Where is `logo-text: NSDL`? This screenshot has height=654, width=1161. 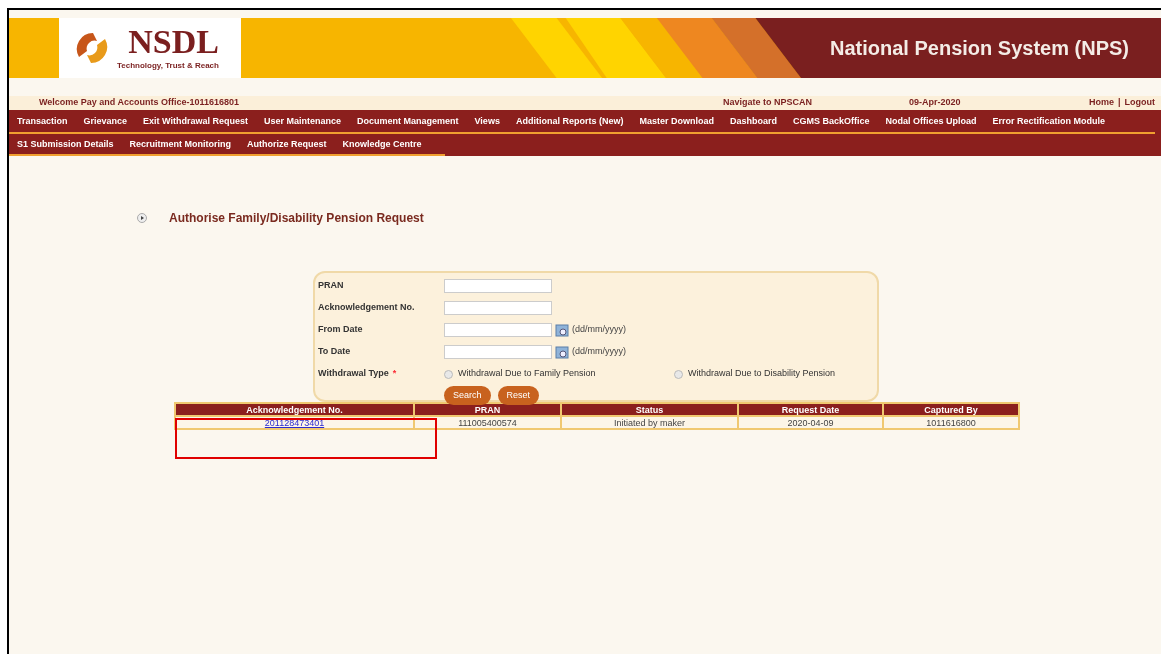 logo-text: NSDL is located at coordinates (173, 42).